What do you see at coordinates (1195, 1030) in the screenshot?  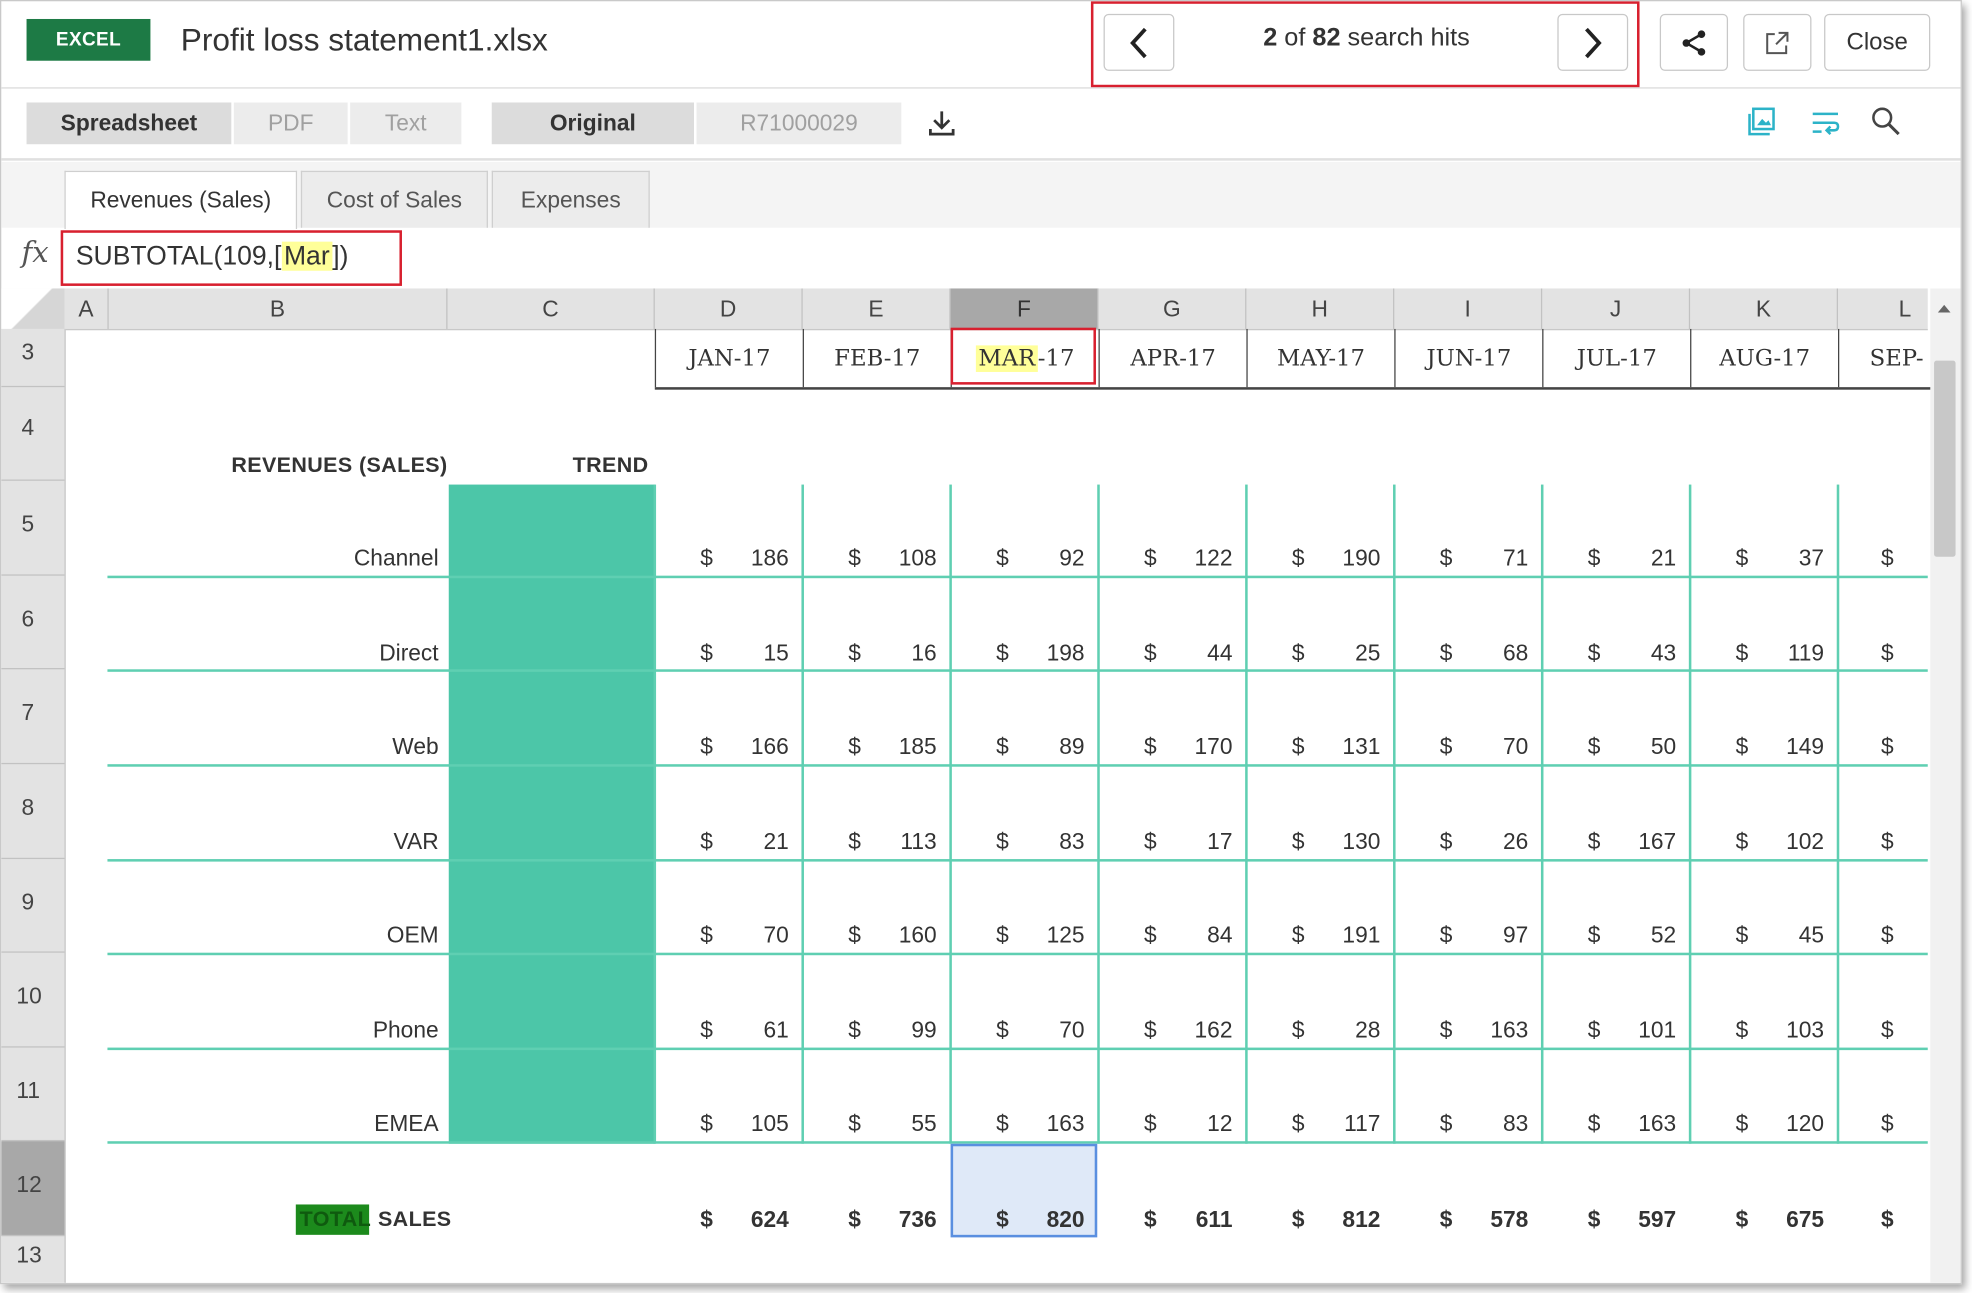 I see `cell-value: 162` at bounding box center [1195, 1030].